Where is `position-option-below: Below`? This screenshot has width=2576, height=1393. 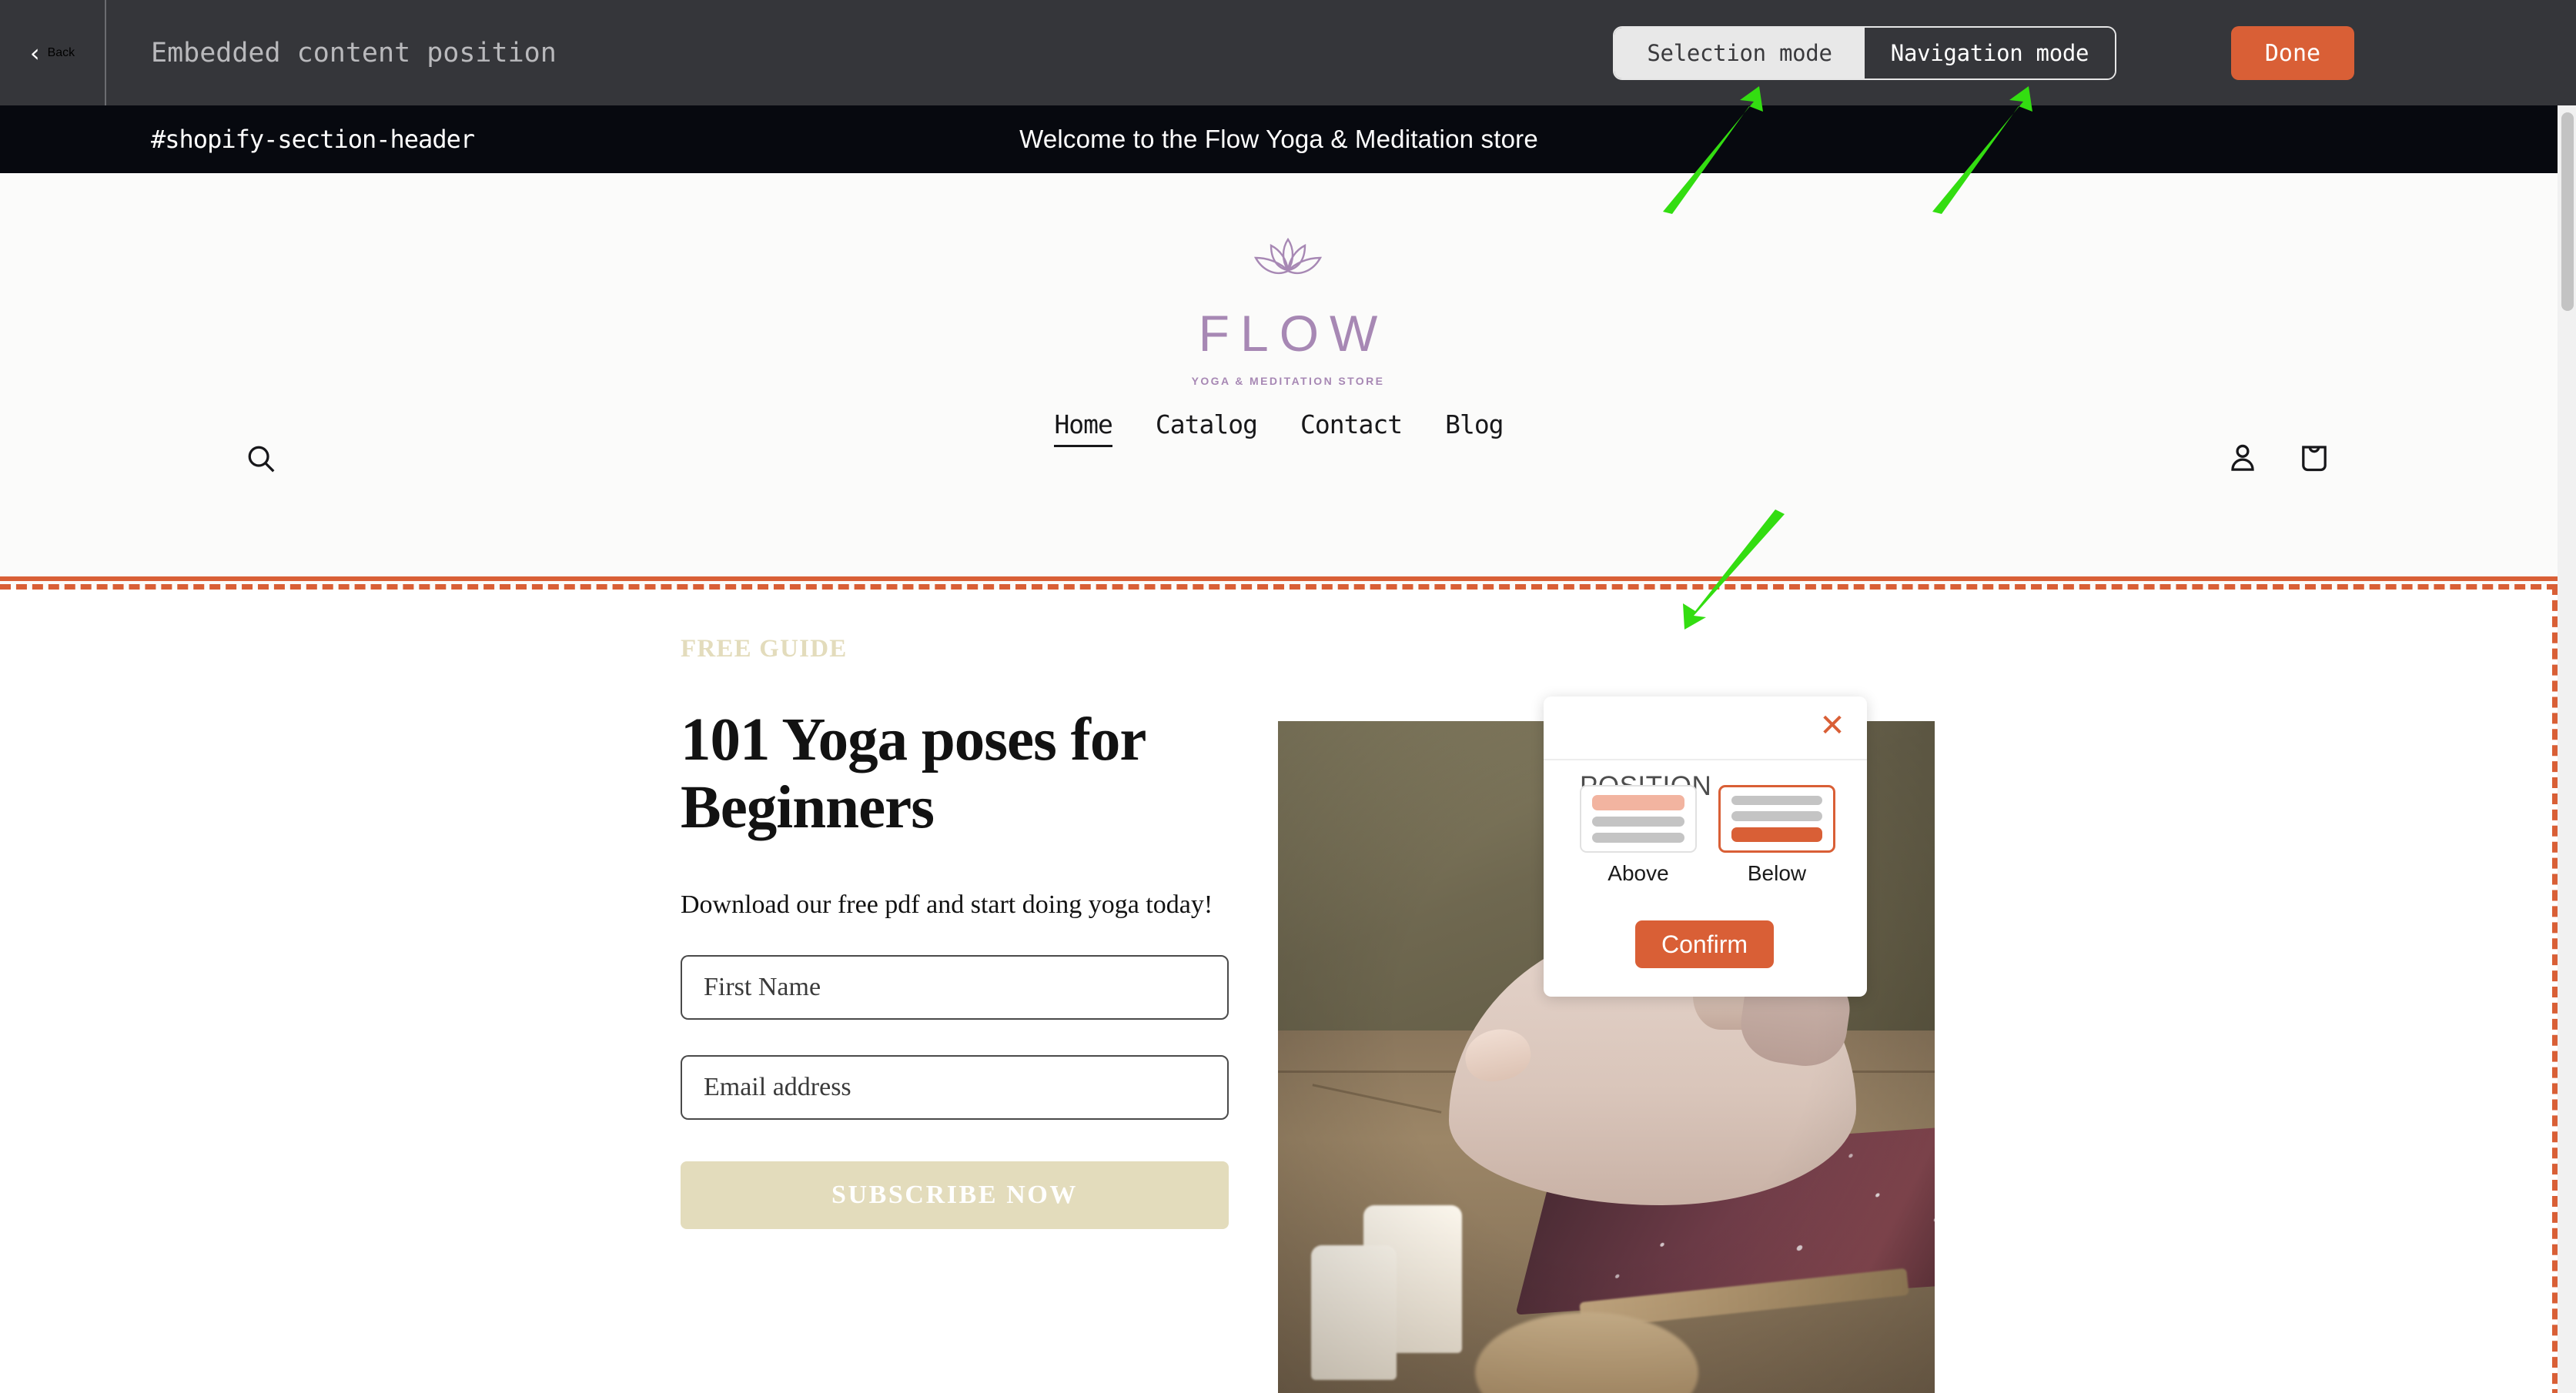 position-option-below: Below is located at coordinates (1776, 835).